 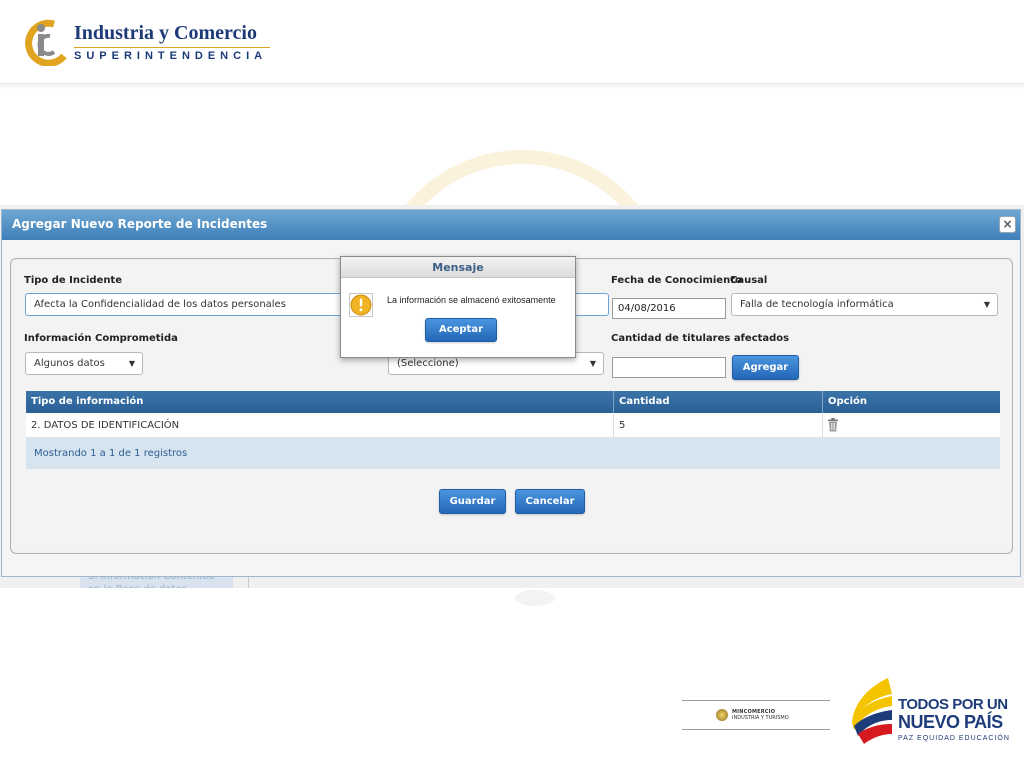 I want to click on background-watermark-fragment, so click(x=535, y=598).